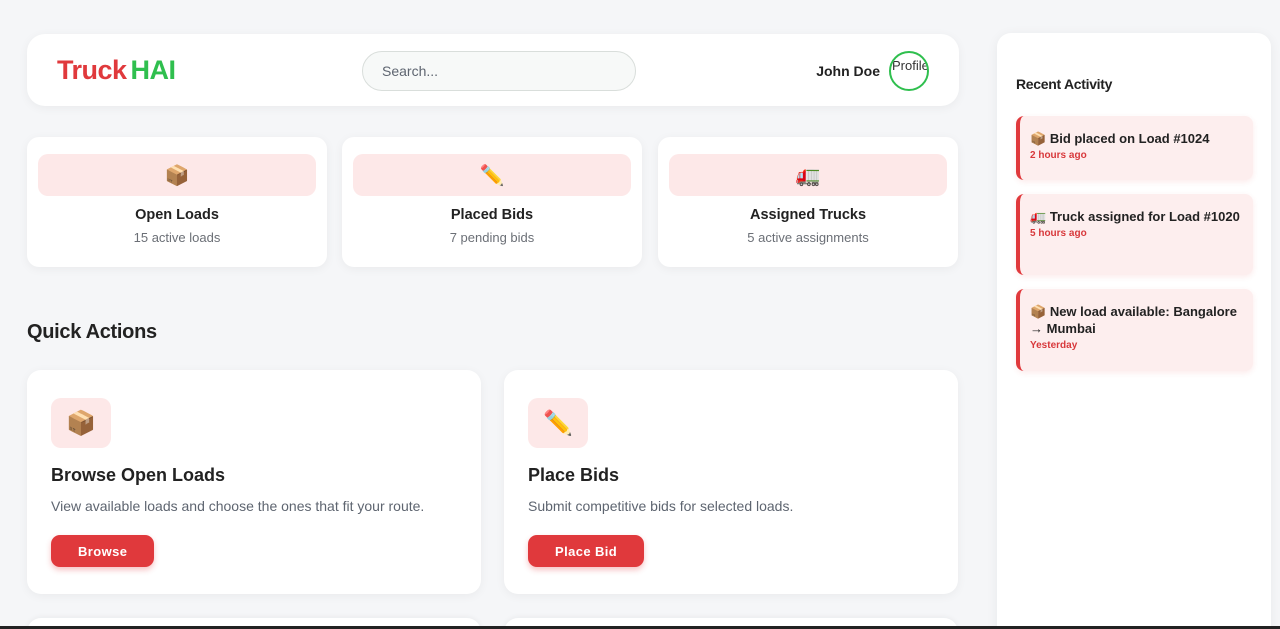  I want to click on browse-button: Browse, so click(103, 551).